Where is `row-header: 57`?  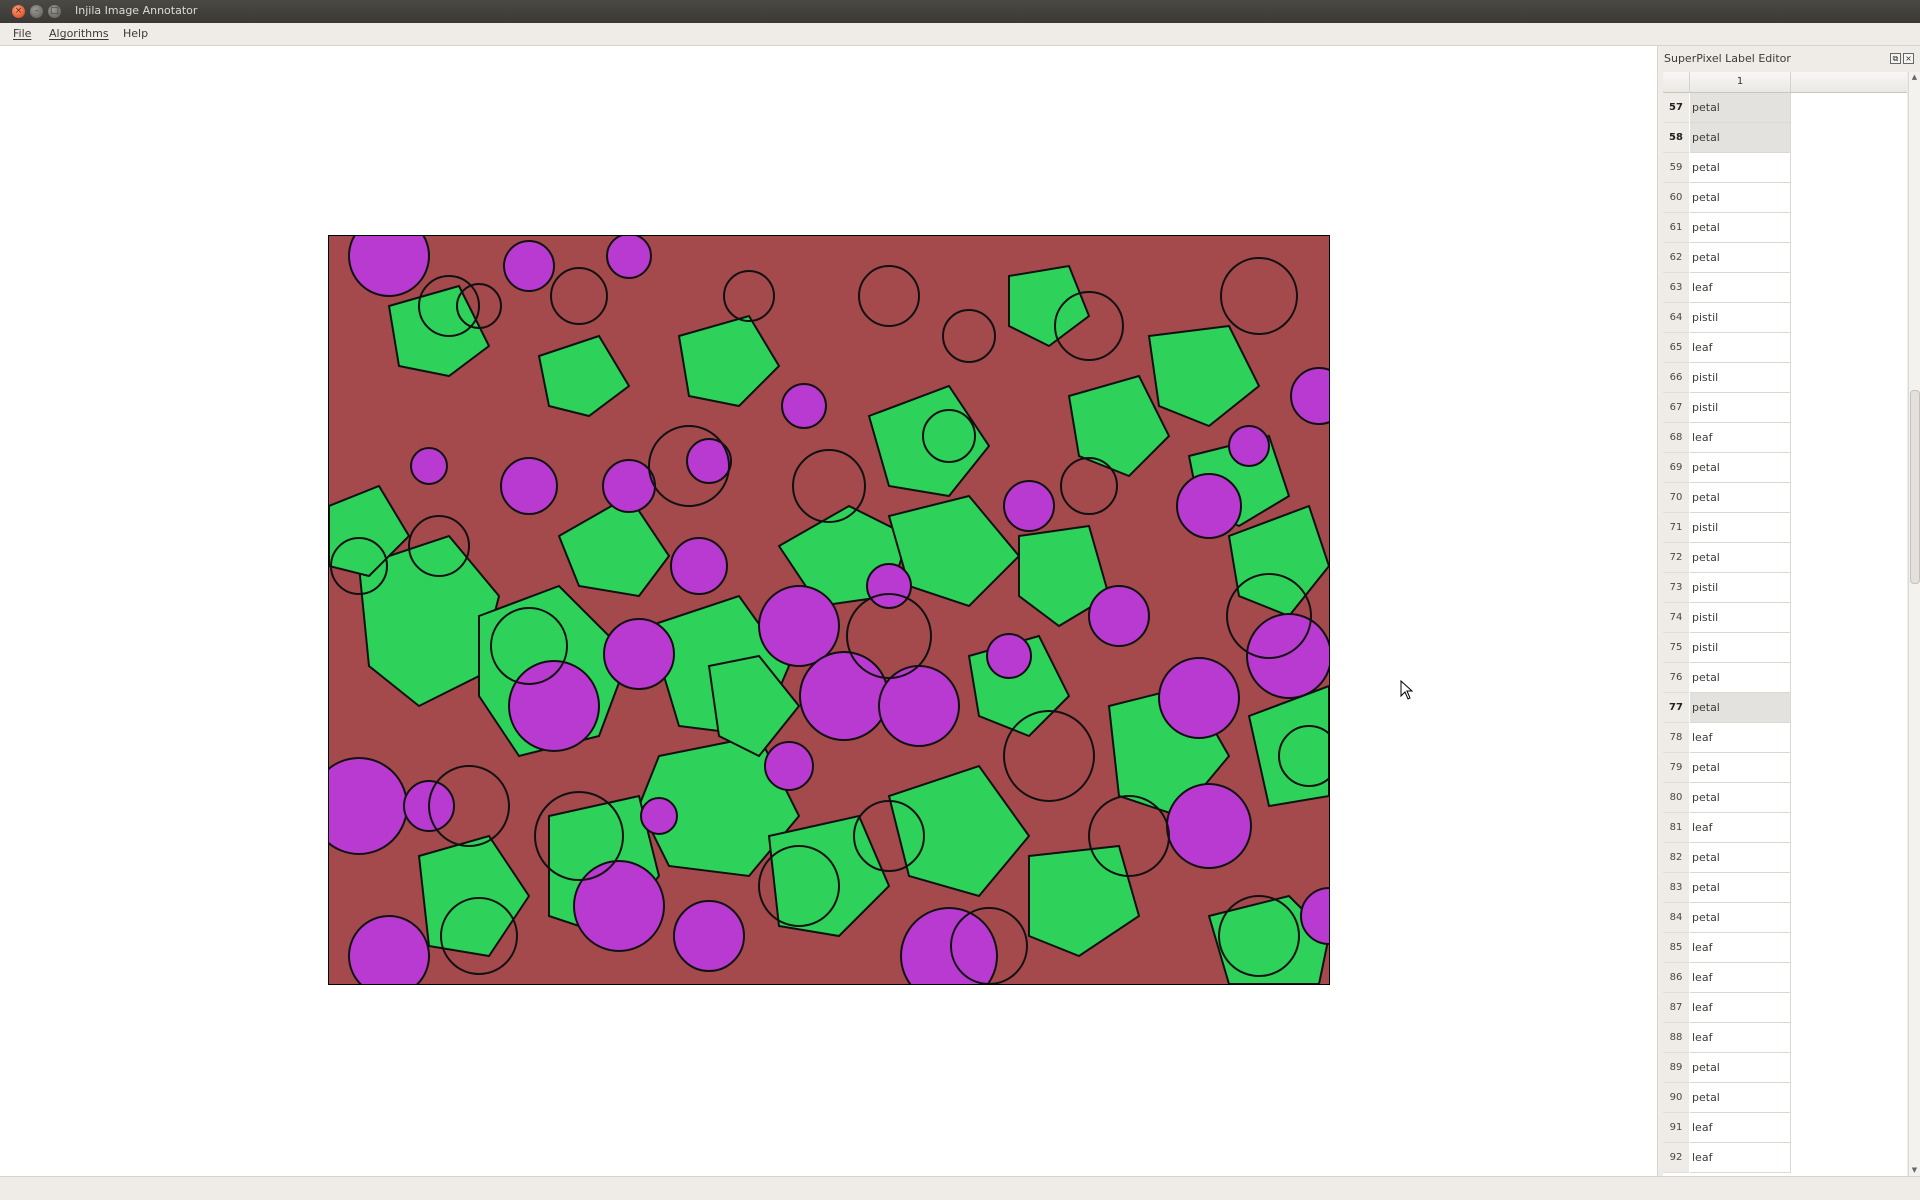 row-header: 57 is located at coordinates (1676, 108).